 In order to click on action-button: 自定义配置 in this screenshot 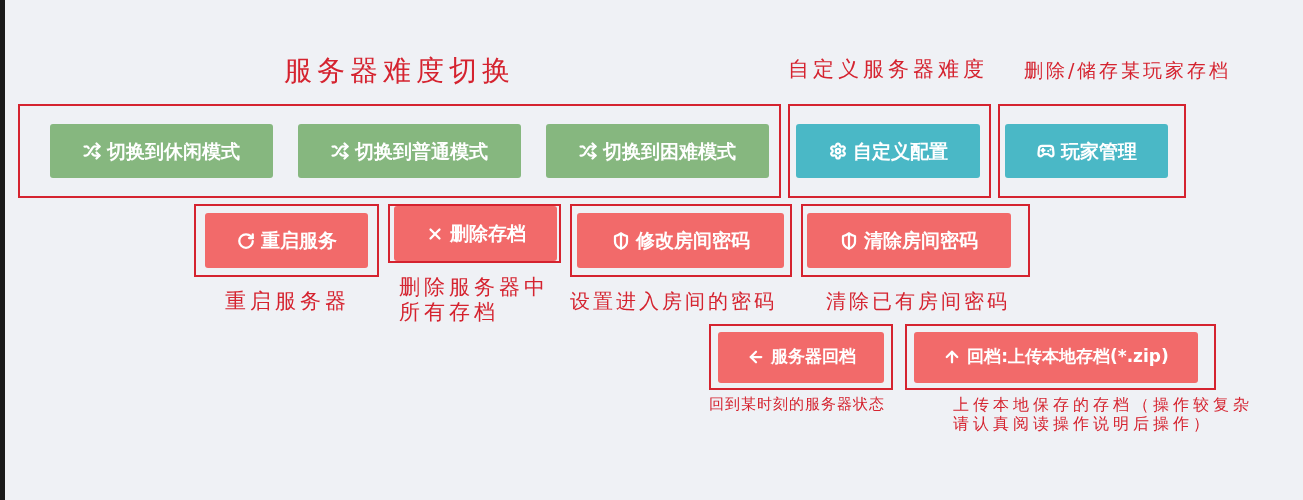, I will do `click(888, 151)`.